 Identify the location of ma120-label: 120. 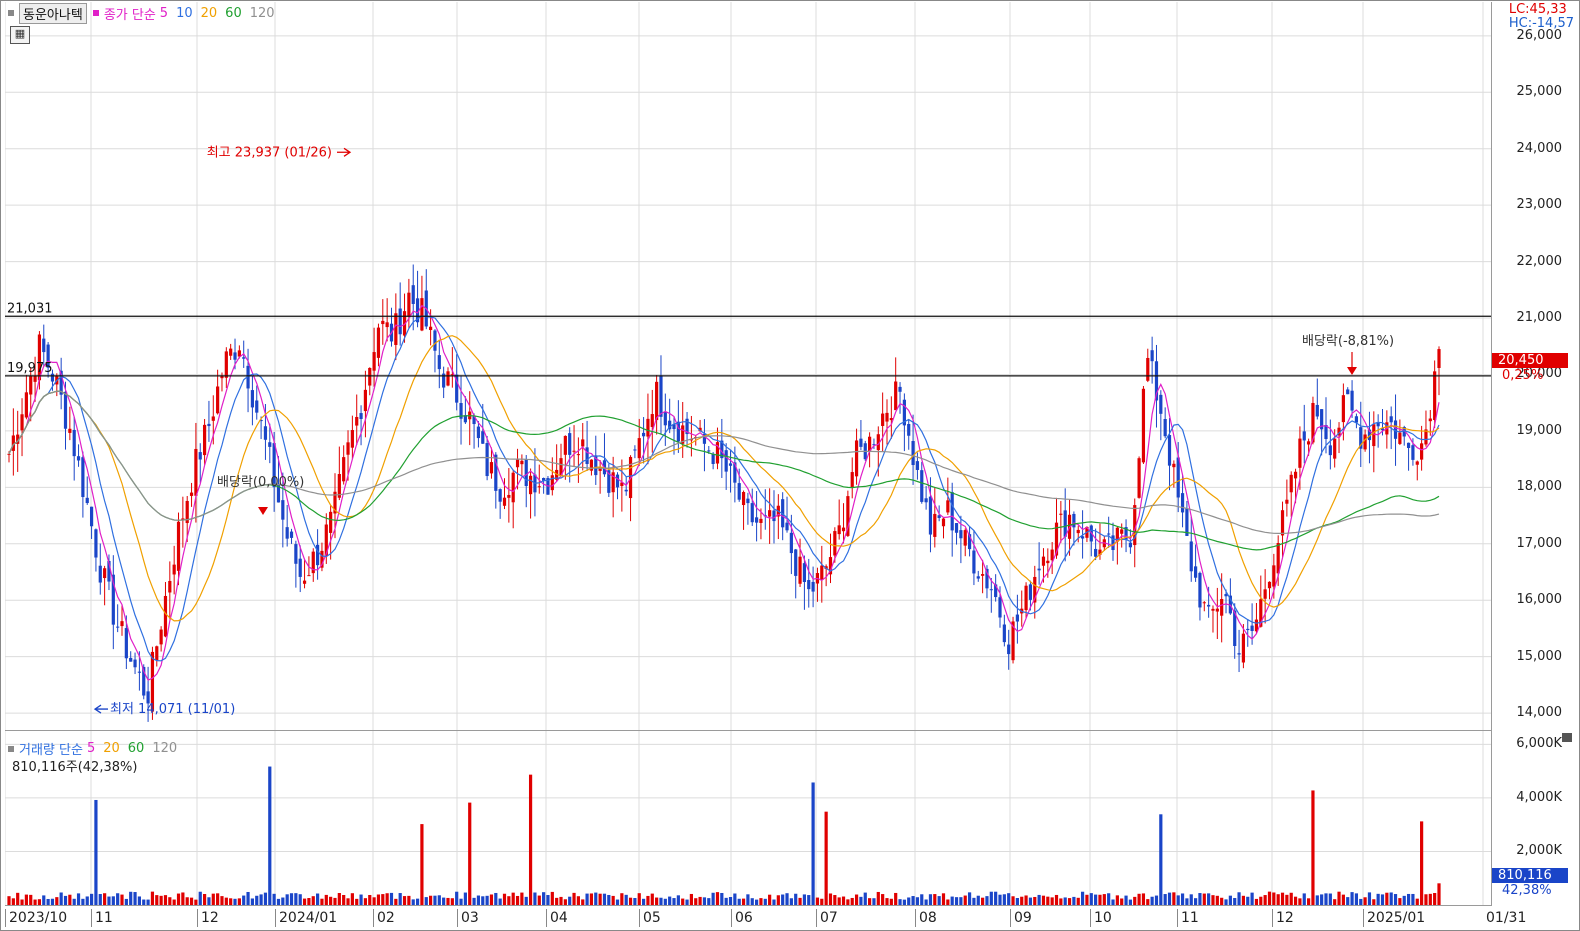
(262, 13).